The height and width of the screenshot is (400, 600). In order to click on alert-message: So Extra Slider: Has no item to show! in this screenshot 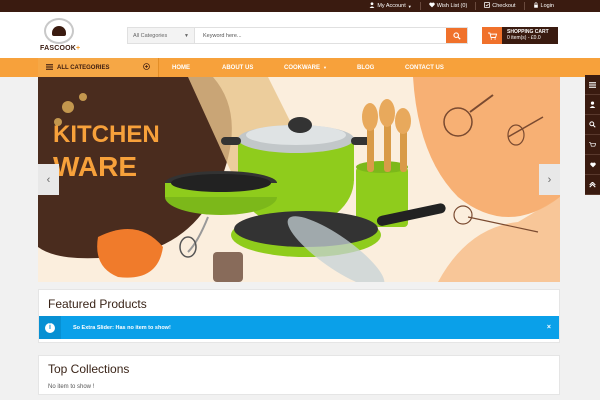, I will do `click(122, 327)`.